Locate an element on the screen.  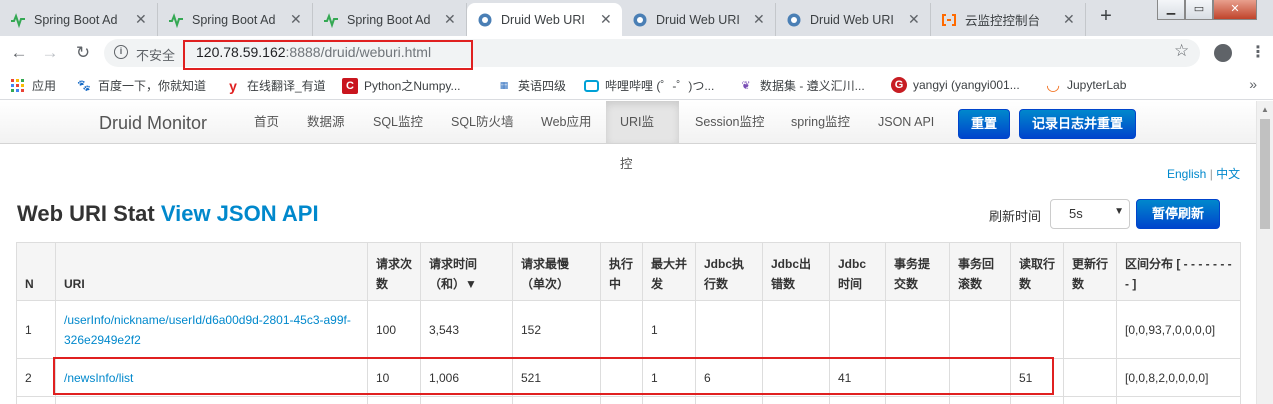
druid-icon is located at coordinates (794, 20).